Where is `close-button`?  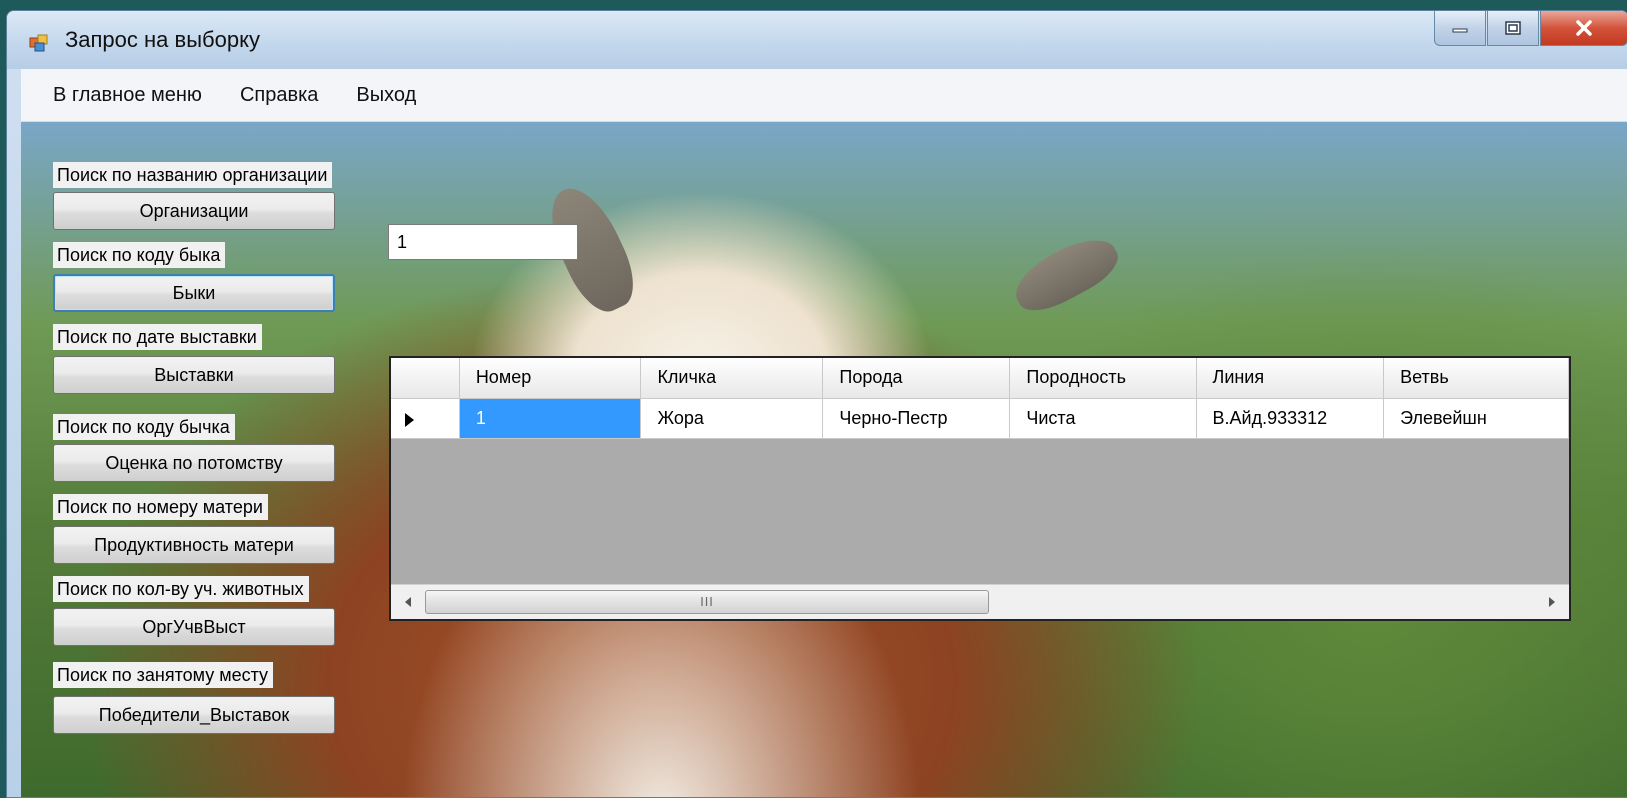
close-button is located at coordinates (1583, 28).